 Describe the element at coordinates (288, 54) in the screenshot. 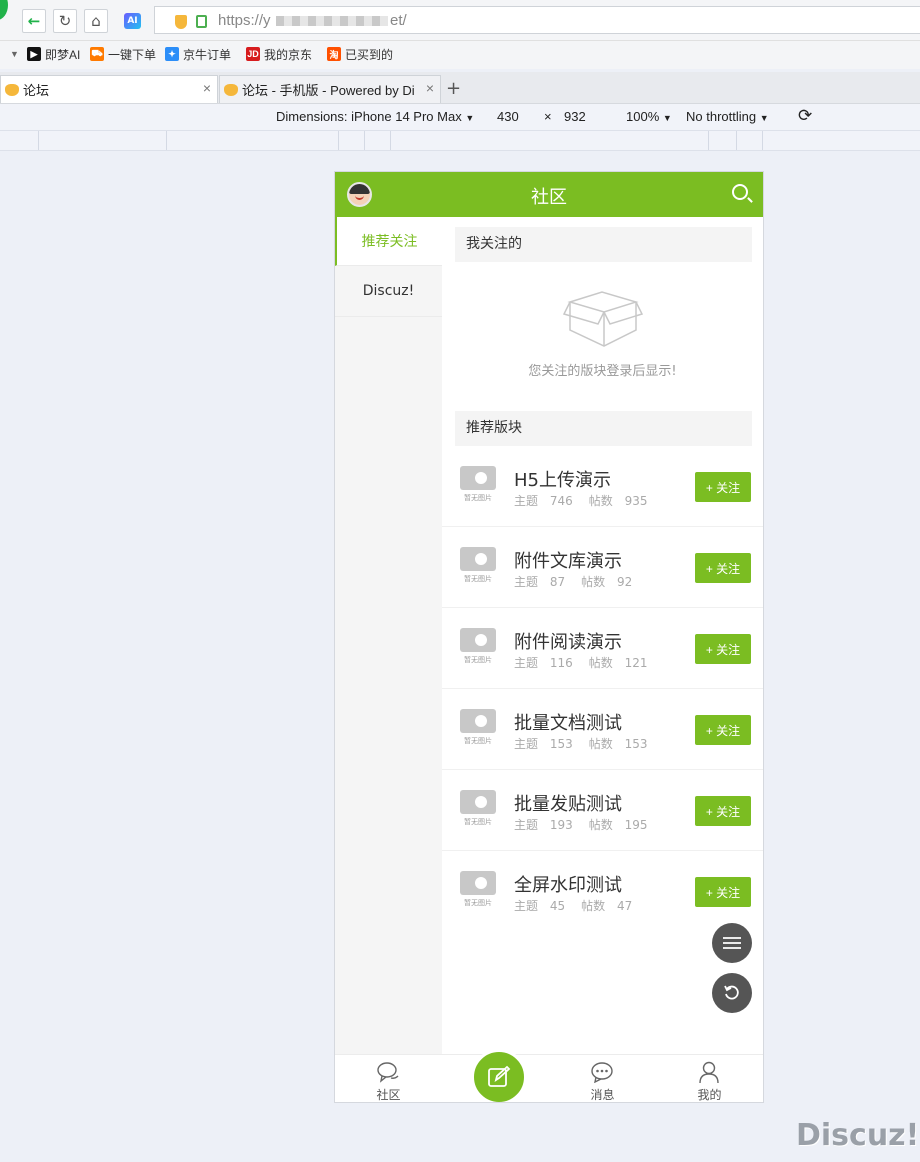

I see `bookmark-label: 我的京东` at that location.